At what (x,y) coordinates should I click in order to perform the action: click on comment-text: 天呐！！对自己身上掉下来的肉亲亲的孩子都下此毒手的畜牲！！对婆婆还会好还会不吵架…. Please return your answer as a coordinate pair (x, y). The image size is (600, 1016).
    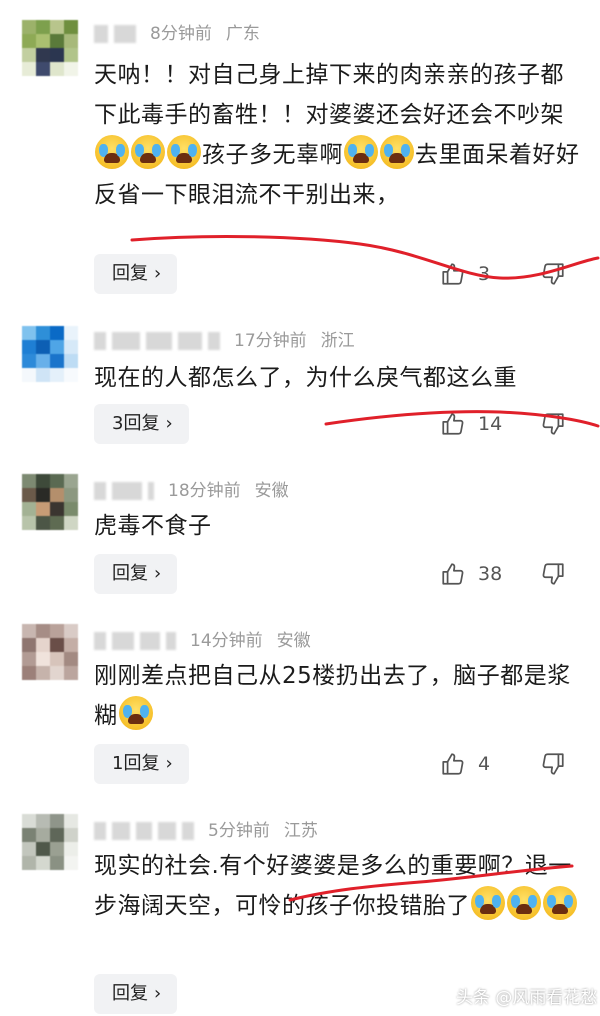
    Looking at the image, I should click on (337, 135).